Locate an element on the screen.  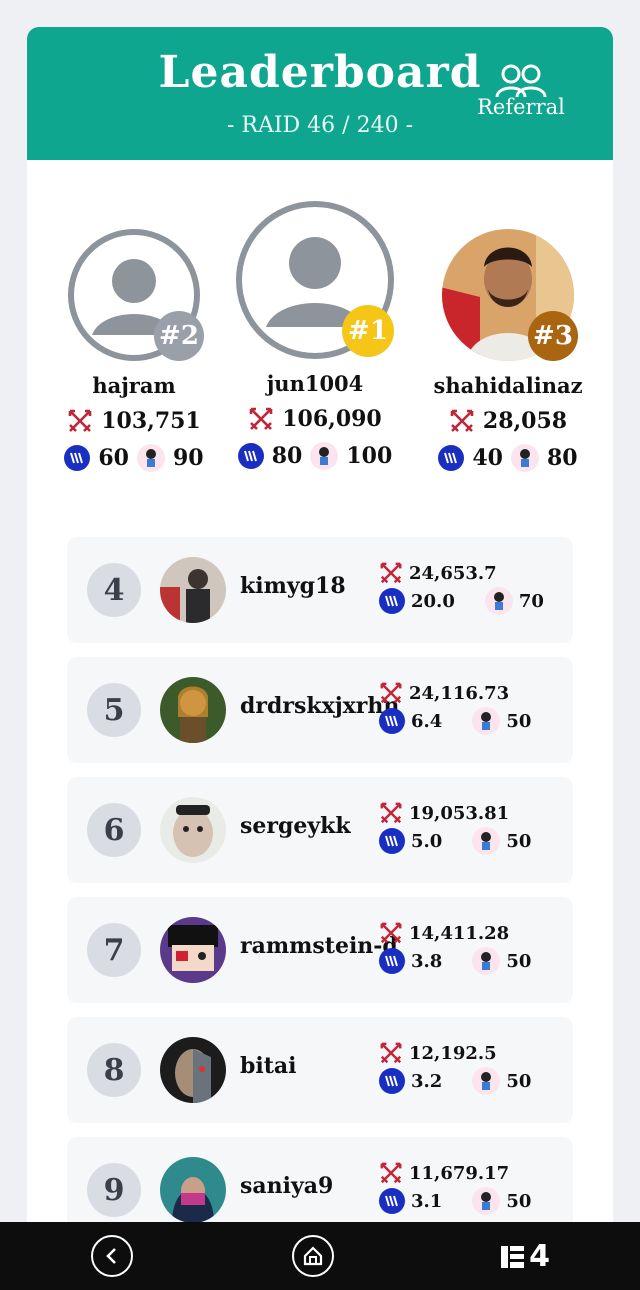
bottom-navbar: 4 is located at coordinates (320, 1256).